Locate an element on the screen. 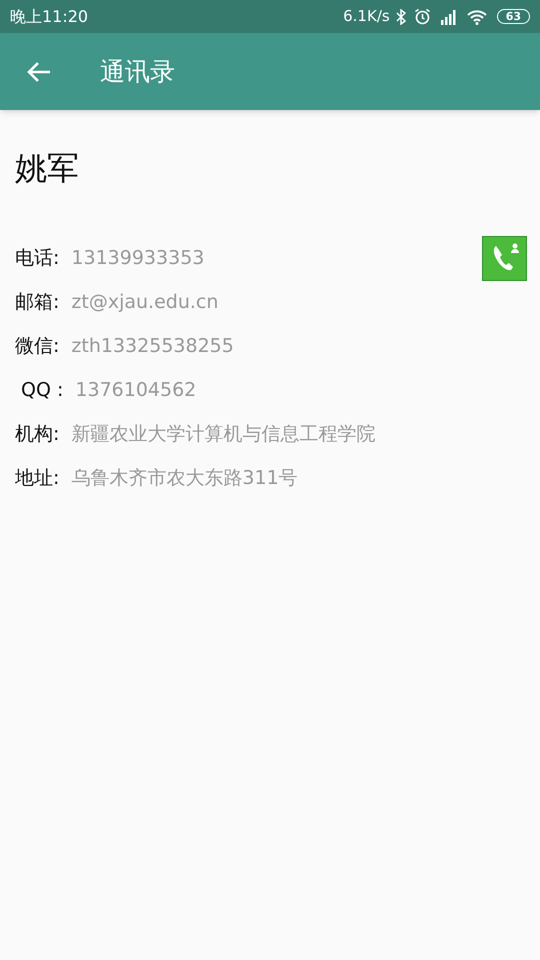  field-label: 机构: is located at coordinates (37, 434).